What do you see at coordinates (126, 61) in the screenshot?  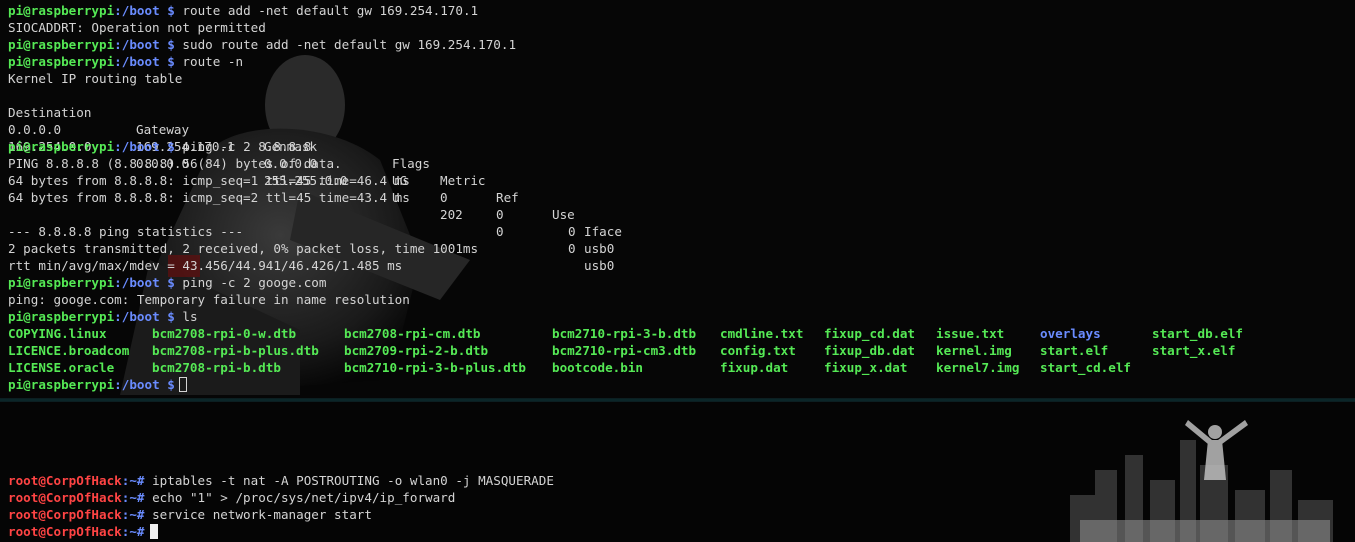 I see `terminal-line: pi@raspberrypi:/boot $ route -n` at bounding box center [126, 61].